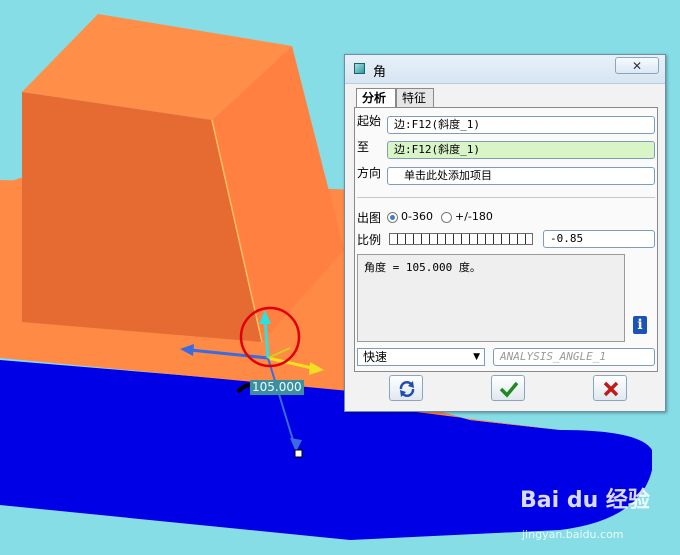  What do you see at coordinates (521, 150) in the screenshot?
I see `to-reference-field: 边:F12(斜度_1)` at bounding box center [521, 150].